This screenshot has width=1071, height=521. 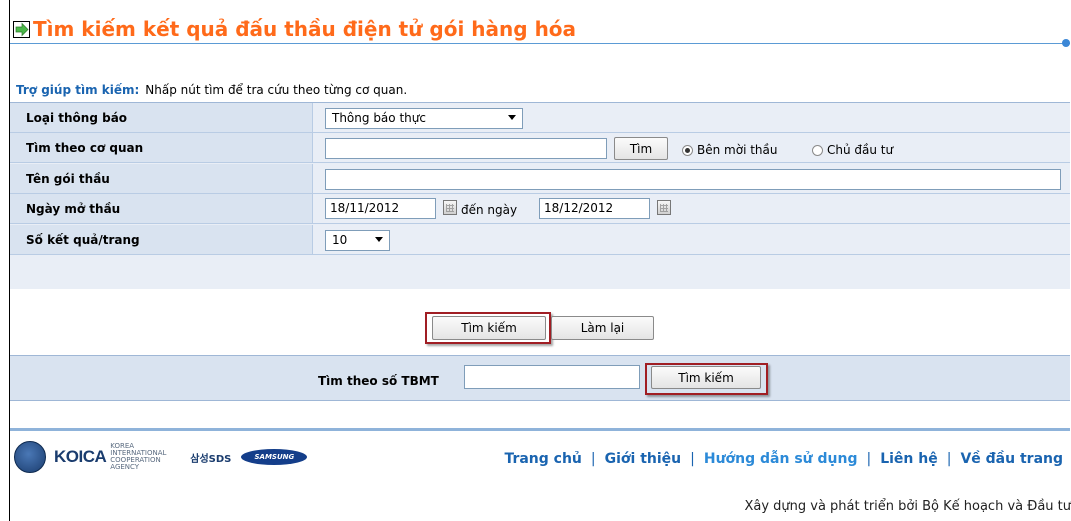 I want to click on notice-type-select: Thông báo thực, so click(x=424, y=118).